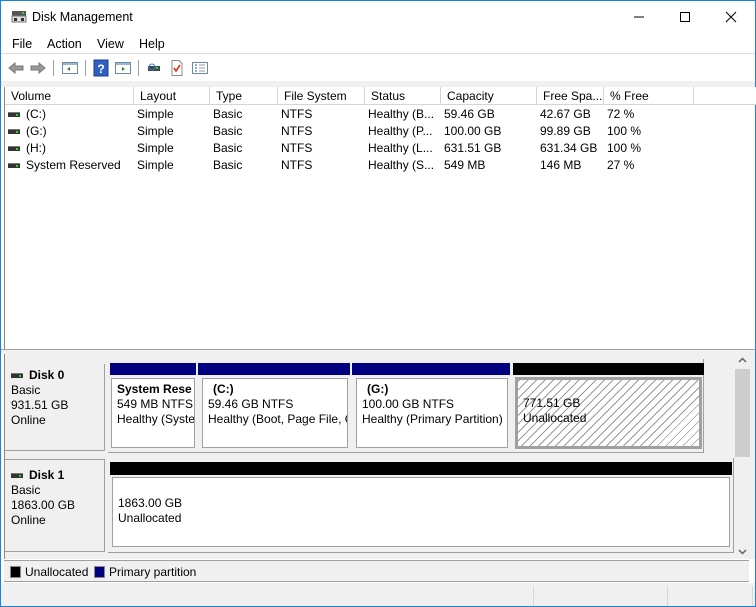 The width and height of the screenshot is (756, 607). Describe the element at coordinates (489, 96) in the screenshot. I see `column-header-capacity: Capacity` at that location.